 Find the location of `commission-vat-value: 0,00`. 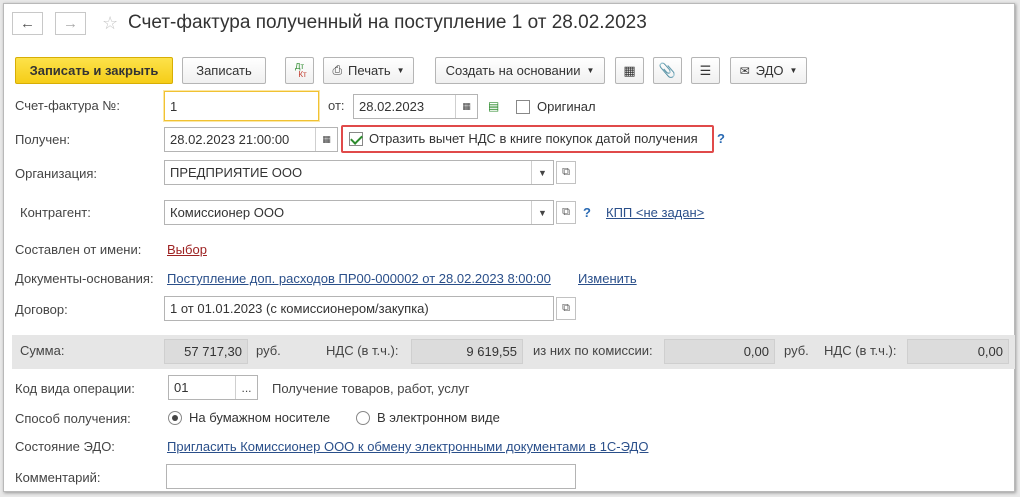

commission-vat-value: 0,00 is located at coordinates (958, 351).